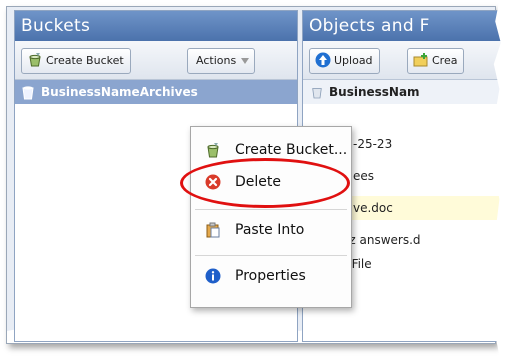 Image resolution: width=505 pixels, height=356 pixels. What do you see at coordinates (420, 60) in the screenshot?
I see `new-folder-icon` at bounding box center [420, 60].